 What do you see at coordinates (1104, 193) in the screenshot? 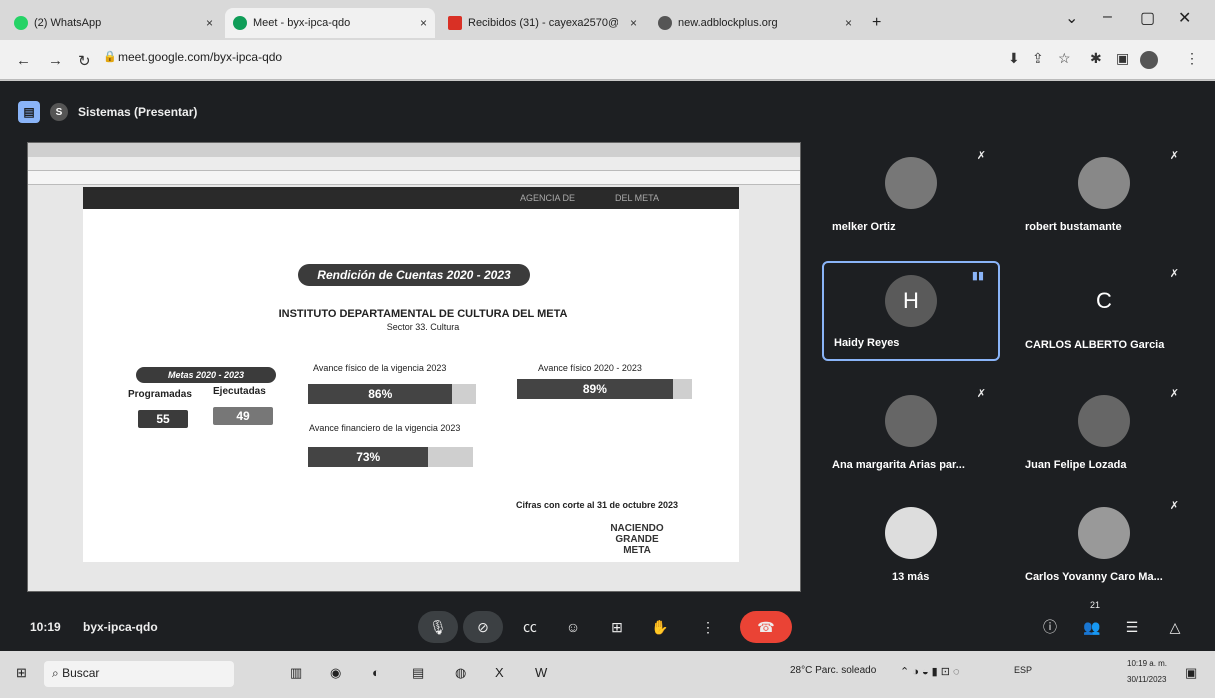
I see `participant-tile: ✗ robert bustamante` at bounding box center [1104, 193].